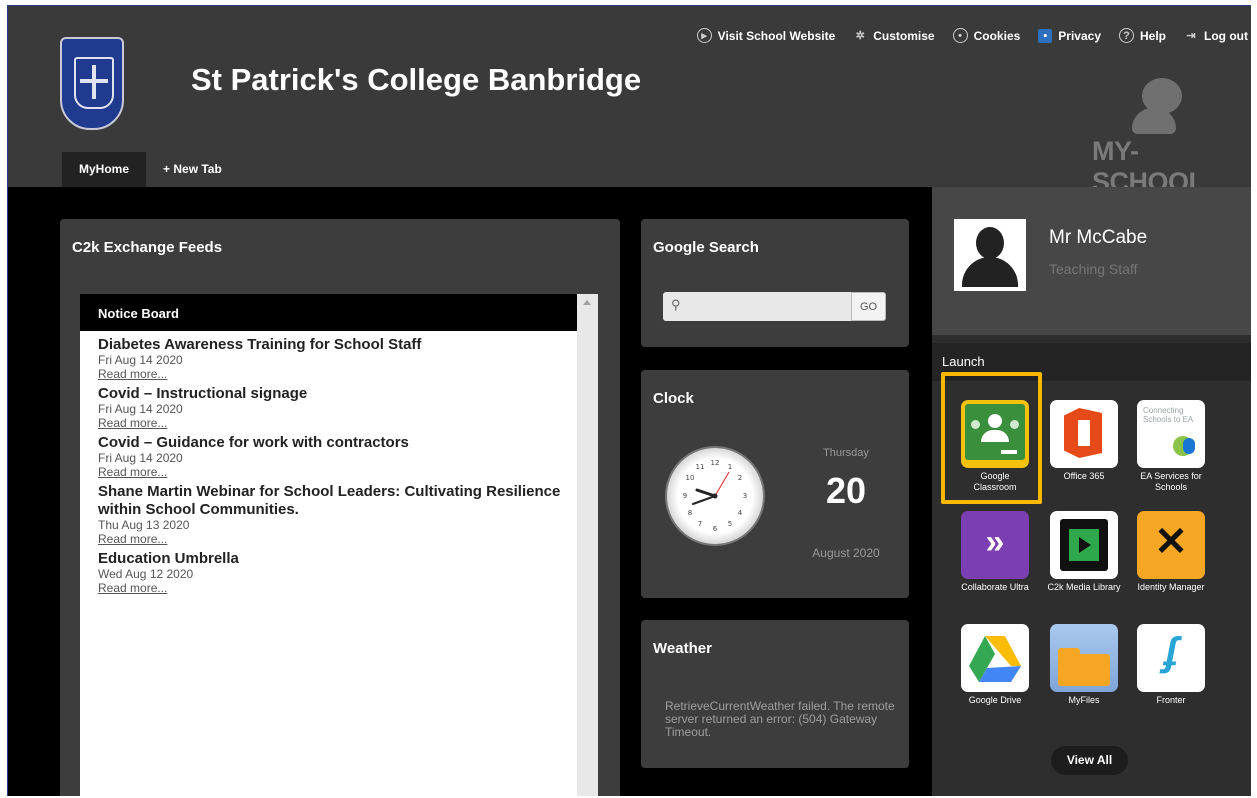  What do you see at coordinates (685, 496) in the screenshot?
I see `svg-text: 9` at bounding box center [685, 496].